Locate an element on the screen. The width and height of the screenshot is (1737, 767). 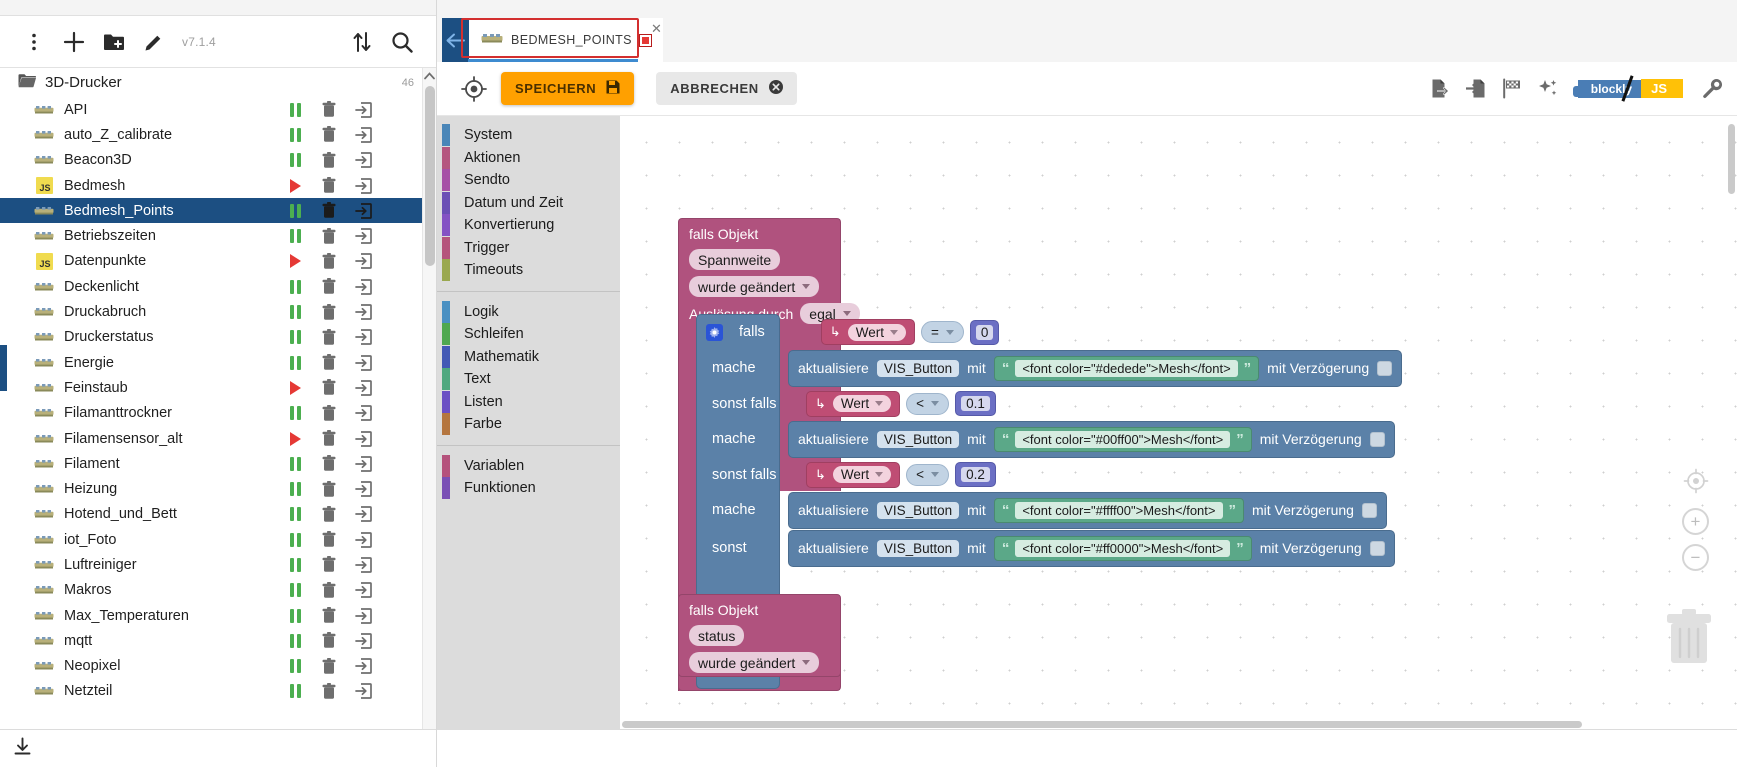
download-icon is located at coordinates (22, 749).